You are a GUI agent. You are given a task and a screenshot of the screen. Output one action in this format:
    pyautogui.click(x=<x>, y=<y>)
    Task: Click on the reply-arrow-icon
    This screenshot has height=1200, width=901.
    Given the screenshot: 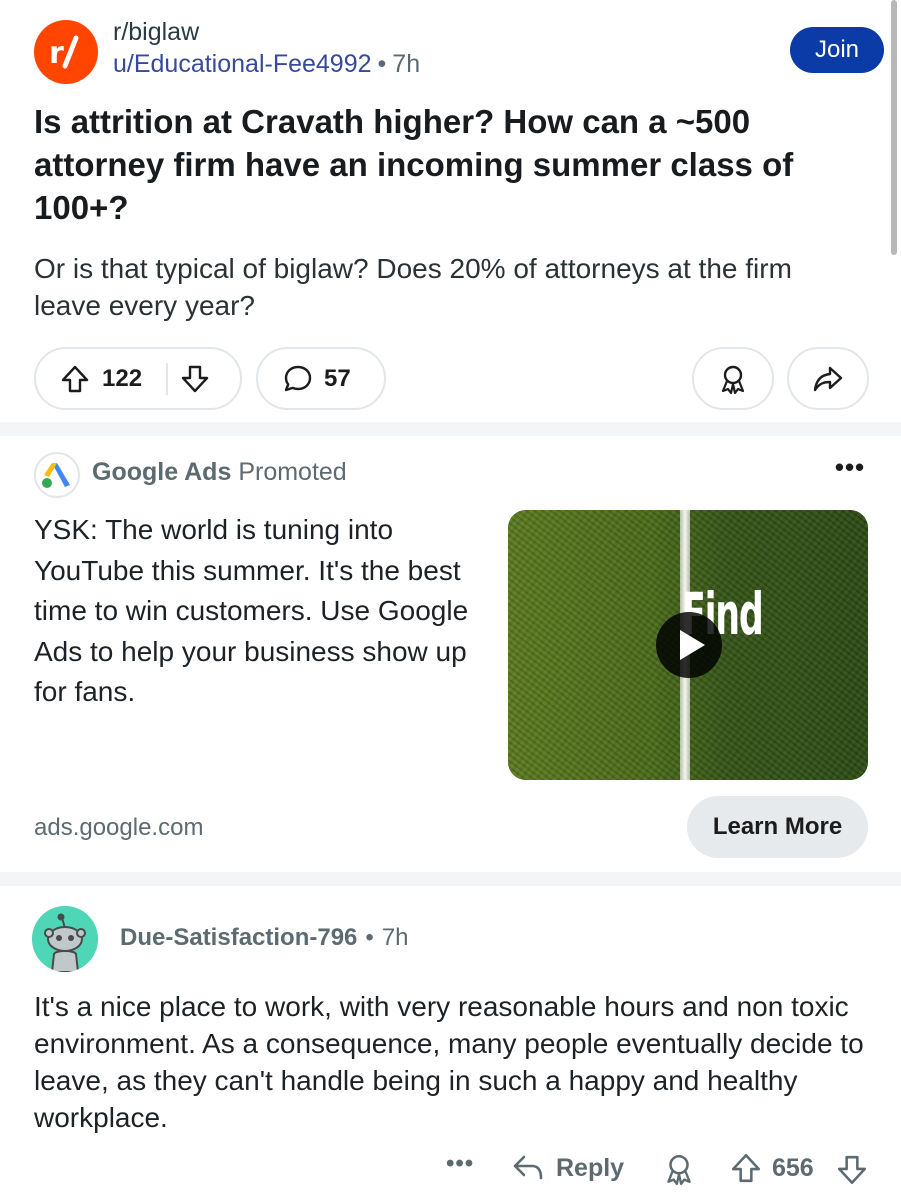 What is the action you would take?
    pyautogui.click(x=528, y=1167)
    